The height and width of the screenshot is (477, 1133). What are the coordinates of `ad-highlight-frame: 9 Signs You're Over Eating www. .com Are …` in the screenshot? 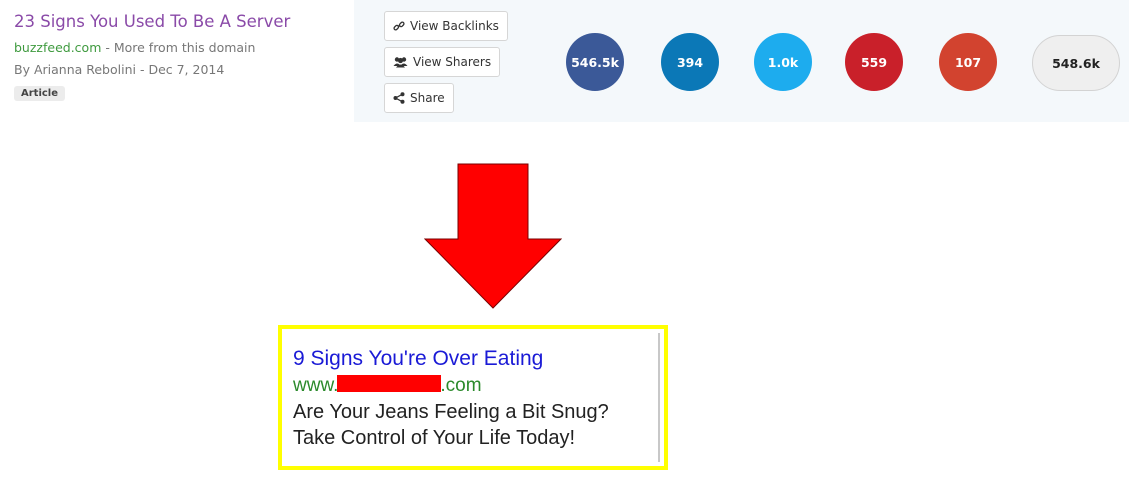 It's located at (473, 397).